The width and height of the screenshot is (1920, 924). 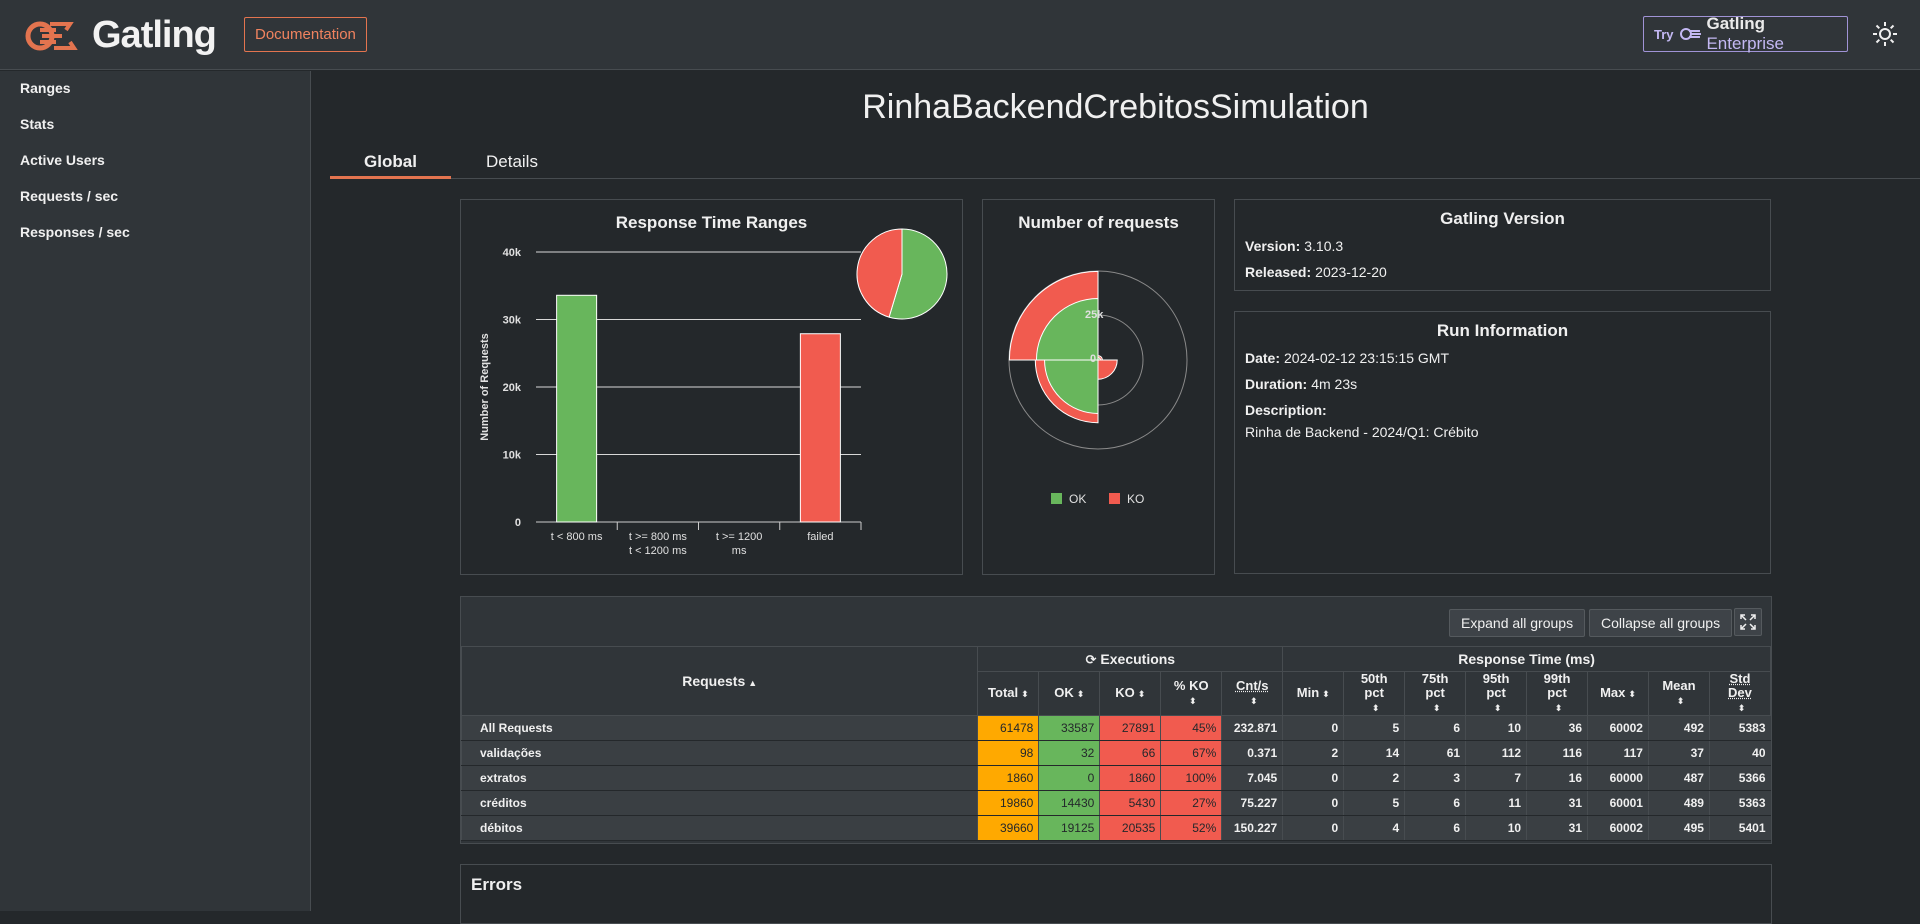 I want to click on column-header-mean: Mean ⬍, so click(x=1678, y=693).